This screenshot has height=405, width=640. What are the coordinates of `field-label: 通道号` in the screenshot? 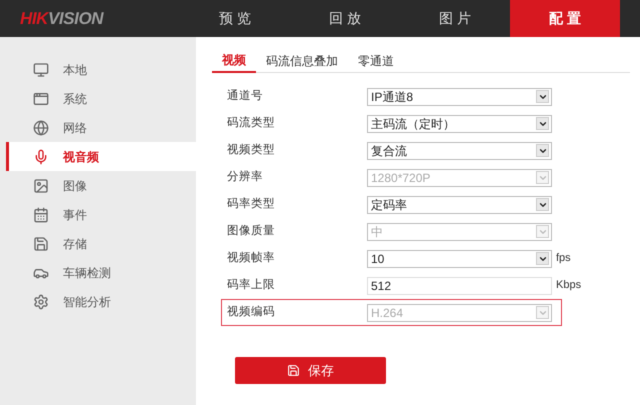 It's located at (245, 96).